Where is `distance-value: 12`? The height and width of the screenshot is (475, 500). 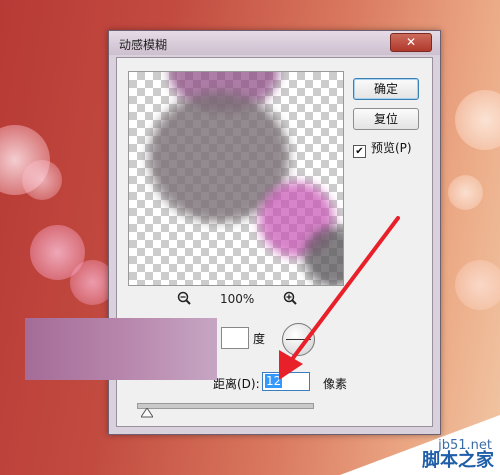
distance-value: 12 is located at coordinates (274, 381).